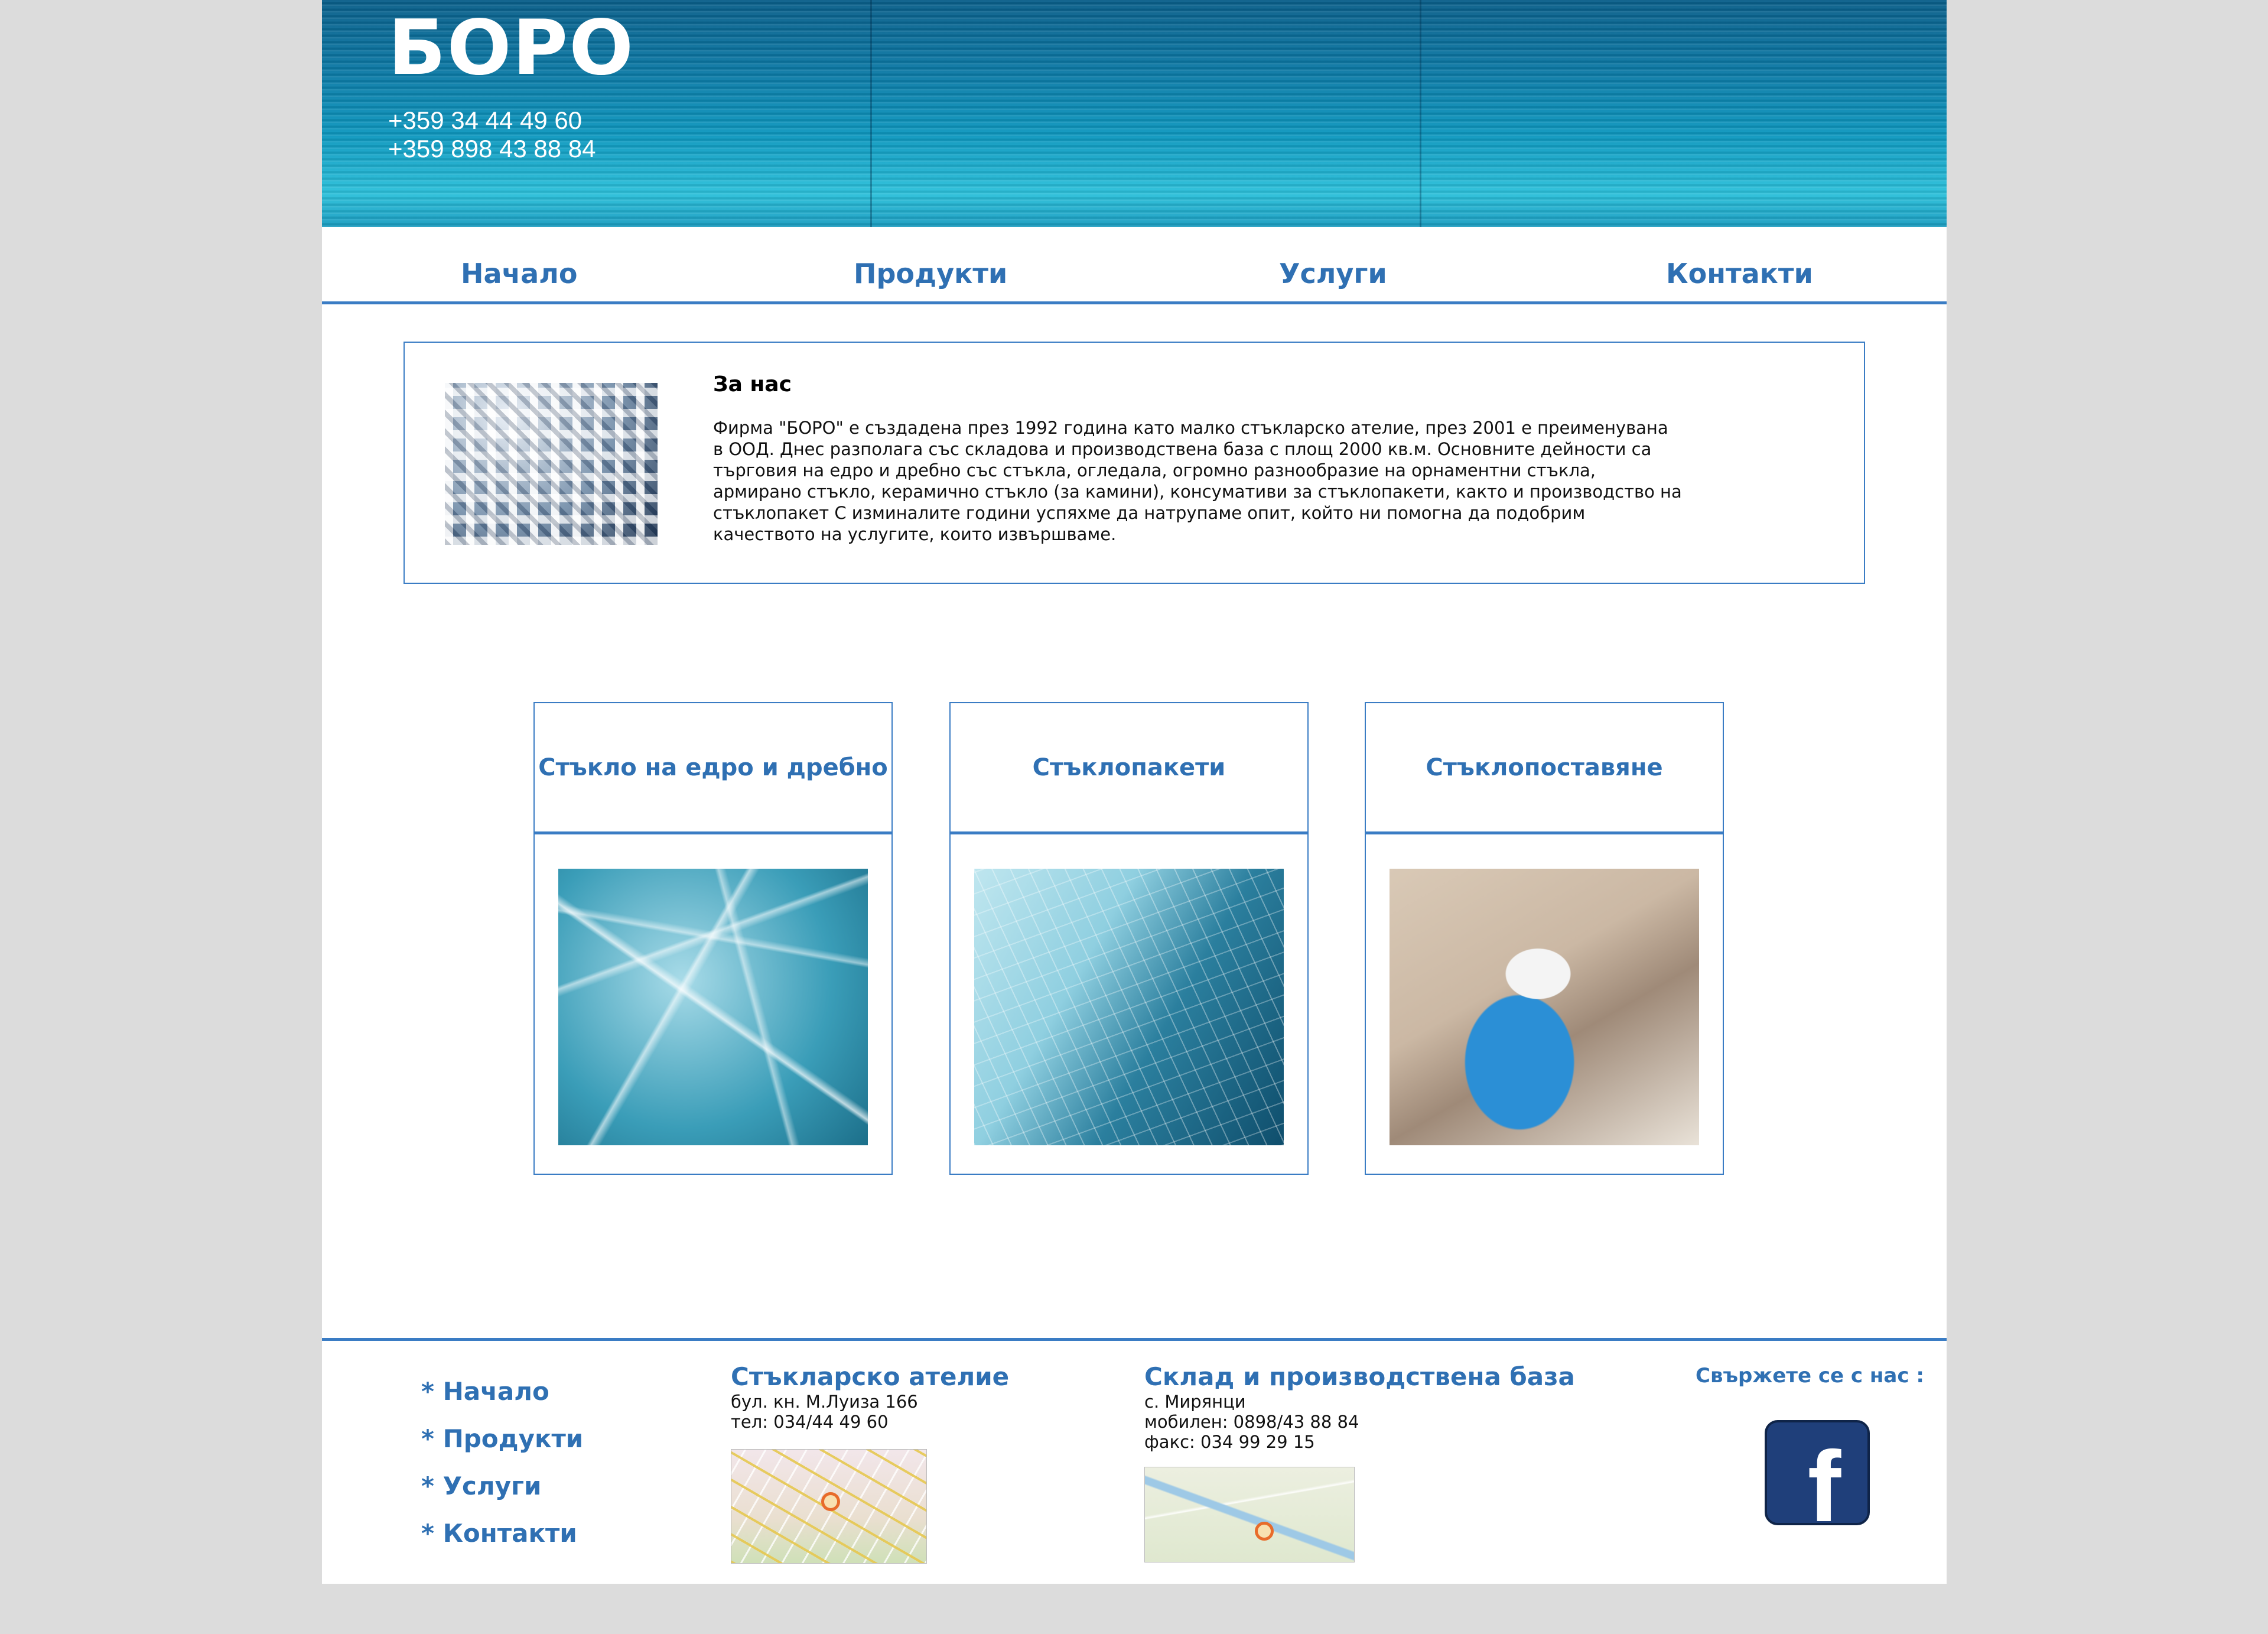 Image resolution: width=2268 pixels, height=1634 pixels. I want to click on glass-blocks-image, so click(551, 464).